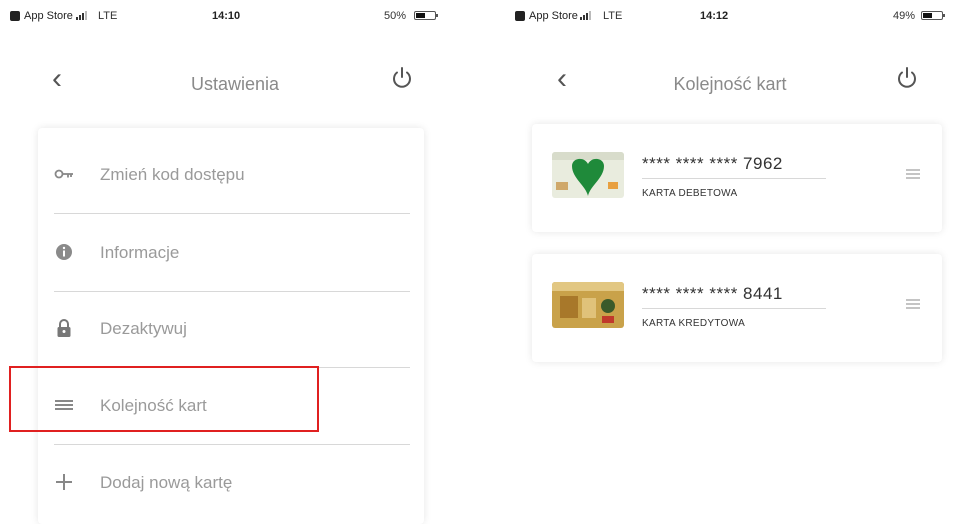 This screenshot has height=524, width=955. I want to click on nav-bar: ‹ Kolejność kart, so click(720, 80).